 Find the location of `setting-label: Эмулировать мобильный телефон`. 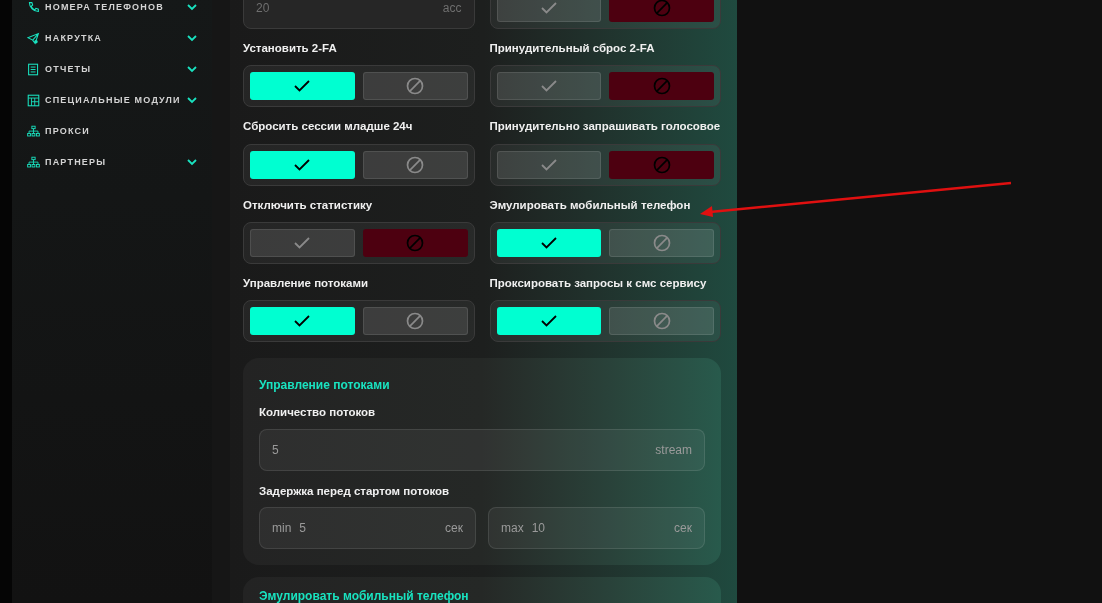

setting-label: Эмулировать мобильный телефон is located at coordinates (590, 205).